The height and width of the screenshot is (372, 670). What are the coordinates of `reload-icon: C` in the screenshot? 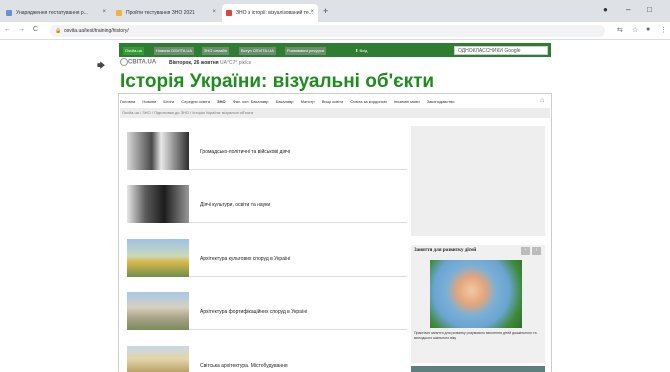 It's located at (35, 29).